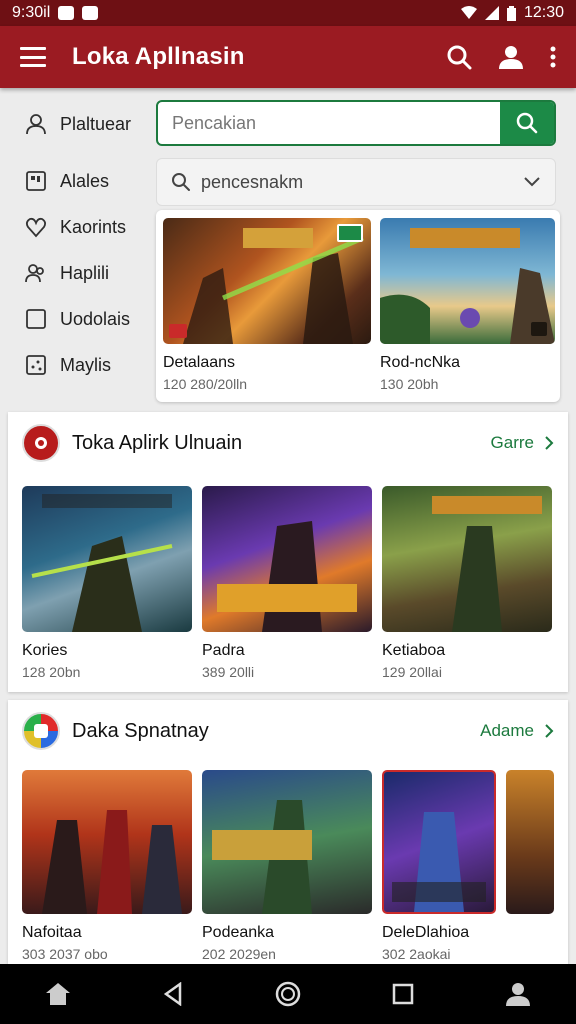  I want to click on sidebar-item-label: Maylis, so click(86, 364).